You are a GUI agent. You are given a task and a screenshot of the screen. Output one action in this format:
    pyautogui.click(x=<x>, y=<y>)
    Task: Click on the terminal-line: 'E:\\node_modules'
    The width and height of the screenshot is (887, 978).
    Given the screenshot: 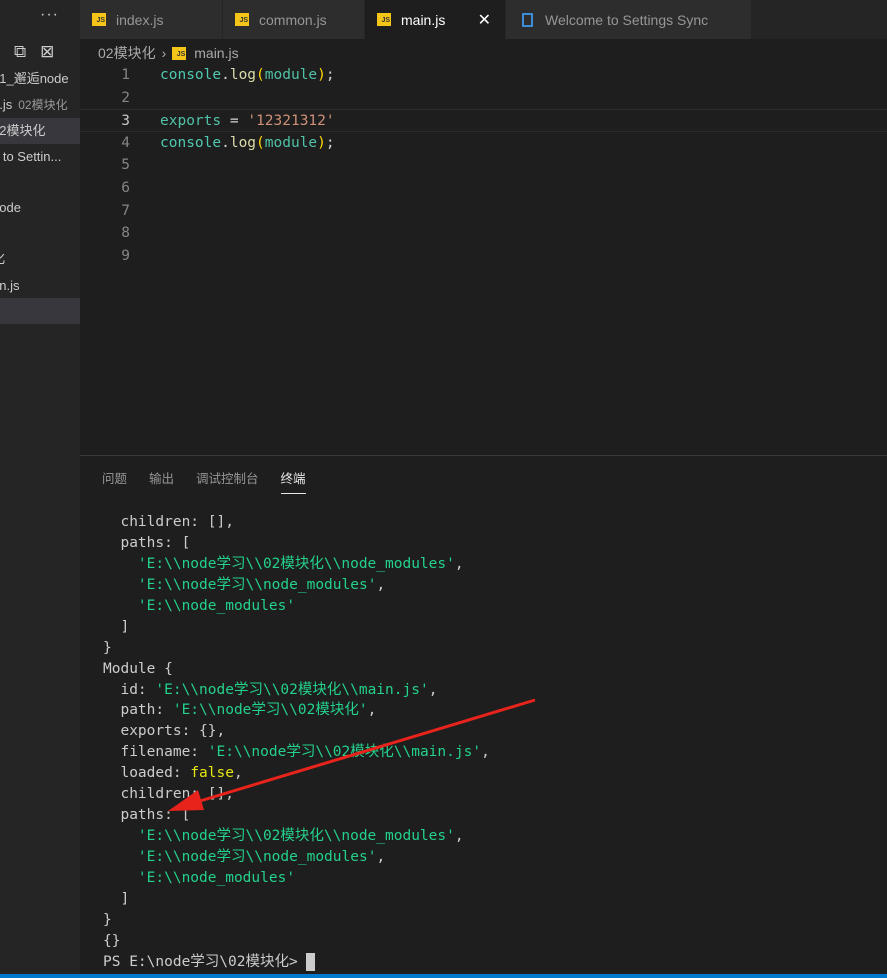 What is the action you would take?
    pyautogui.click(x=296, y=878)
    